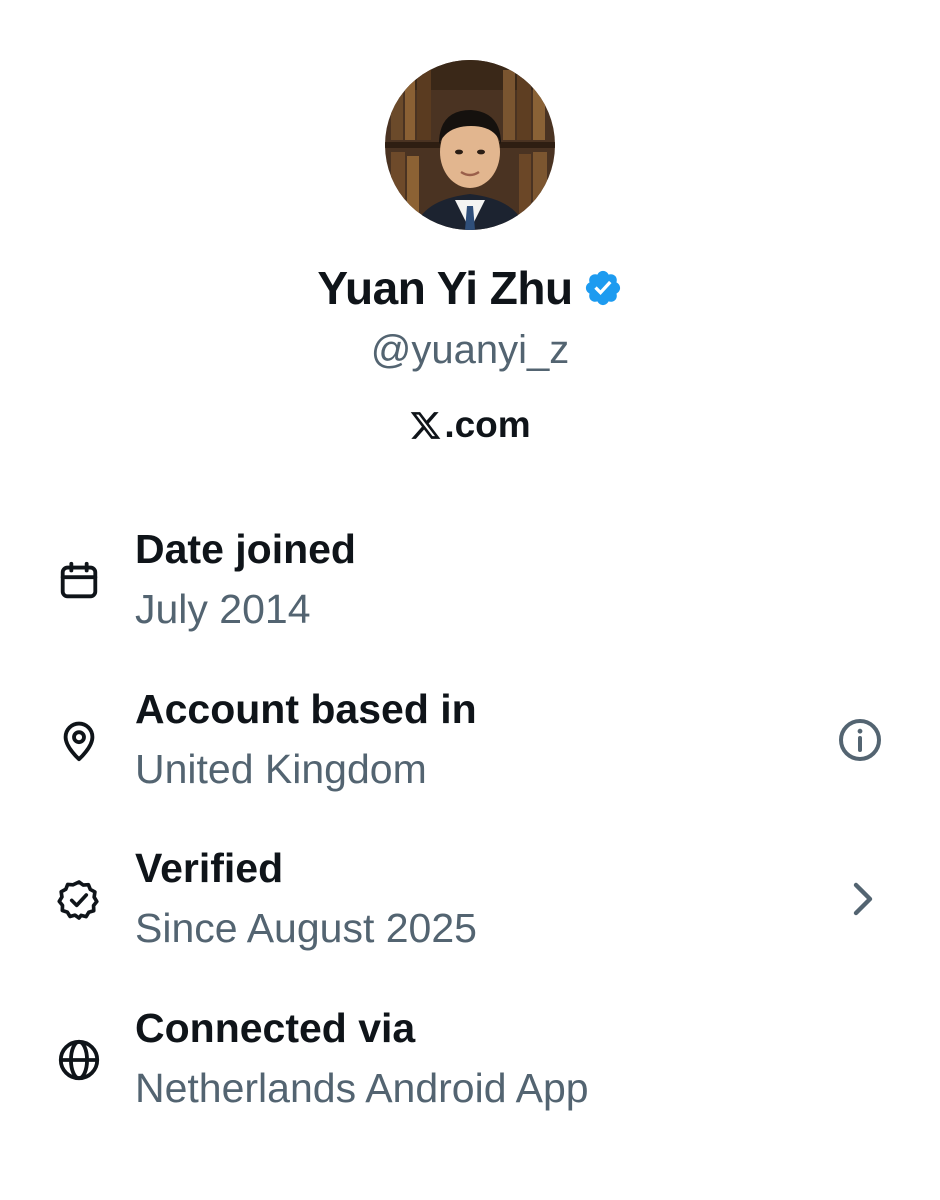 This screenshot has height=1200, width=940. Describe the element at coordinates (245, 549) in the screenshot. I see `about-row-label: Date joined` at that location.